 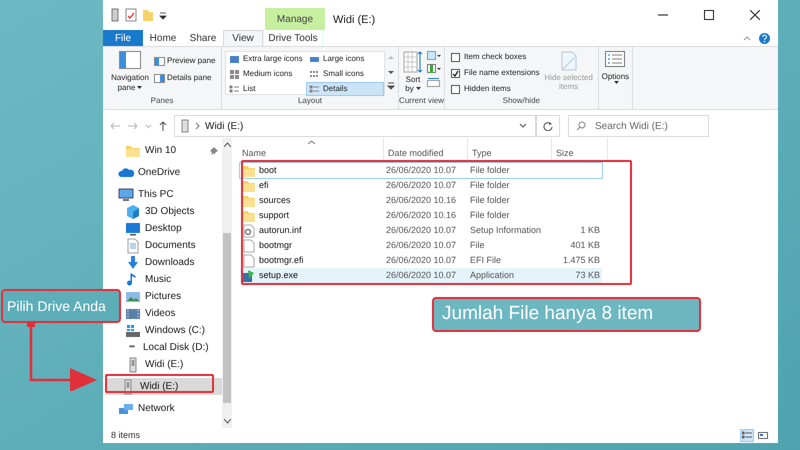 What do you see at coordinates (434, 82) in the screenshot?
I see `fit-columns-icon` at bounding box center [434, 82].